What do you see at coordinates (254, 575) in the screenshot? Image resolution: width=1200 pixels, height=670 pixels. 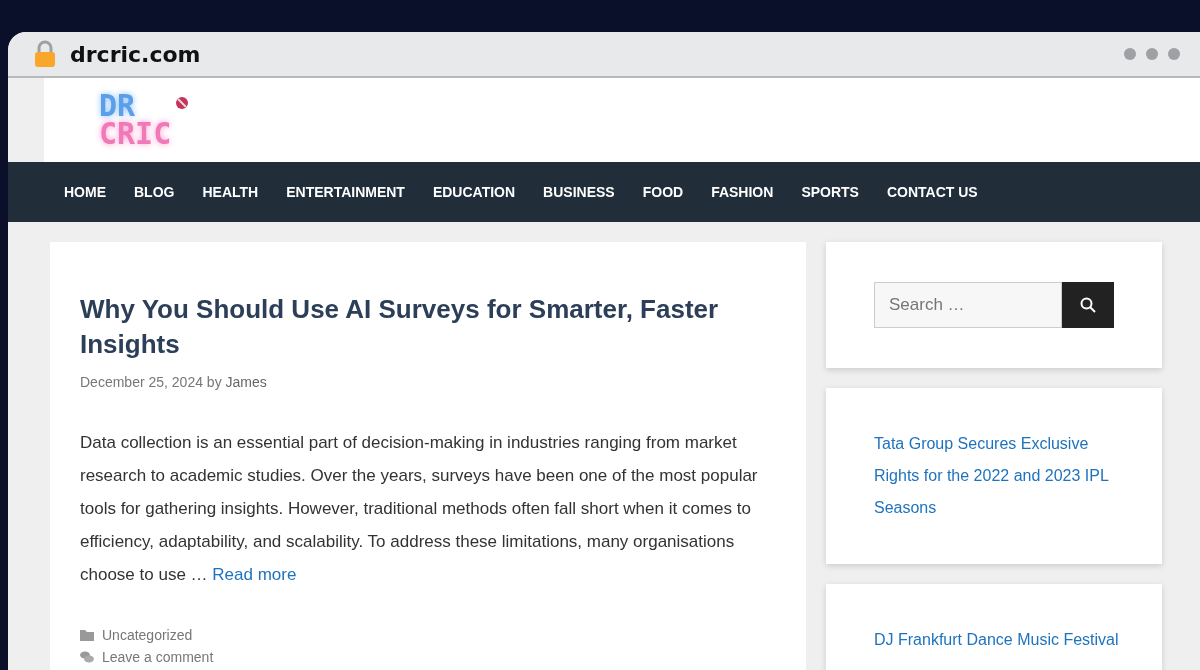 I see `read-more-link: Read more` at bounding box center [254, 575].